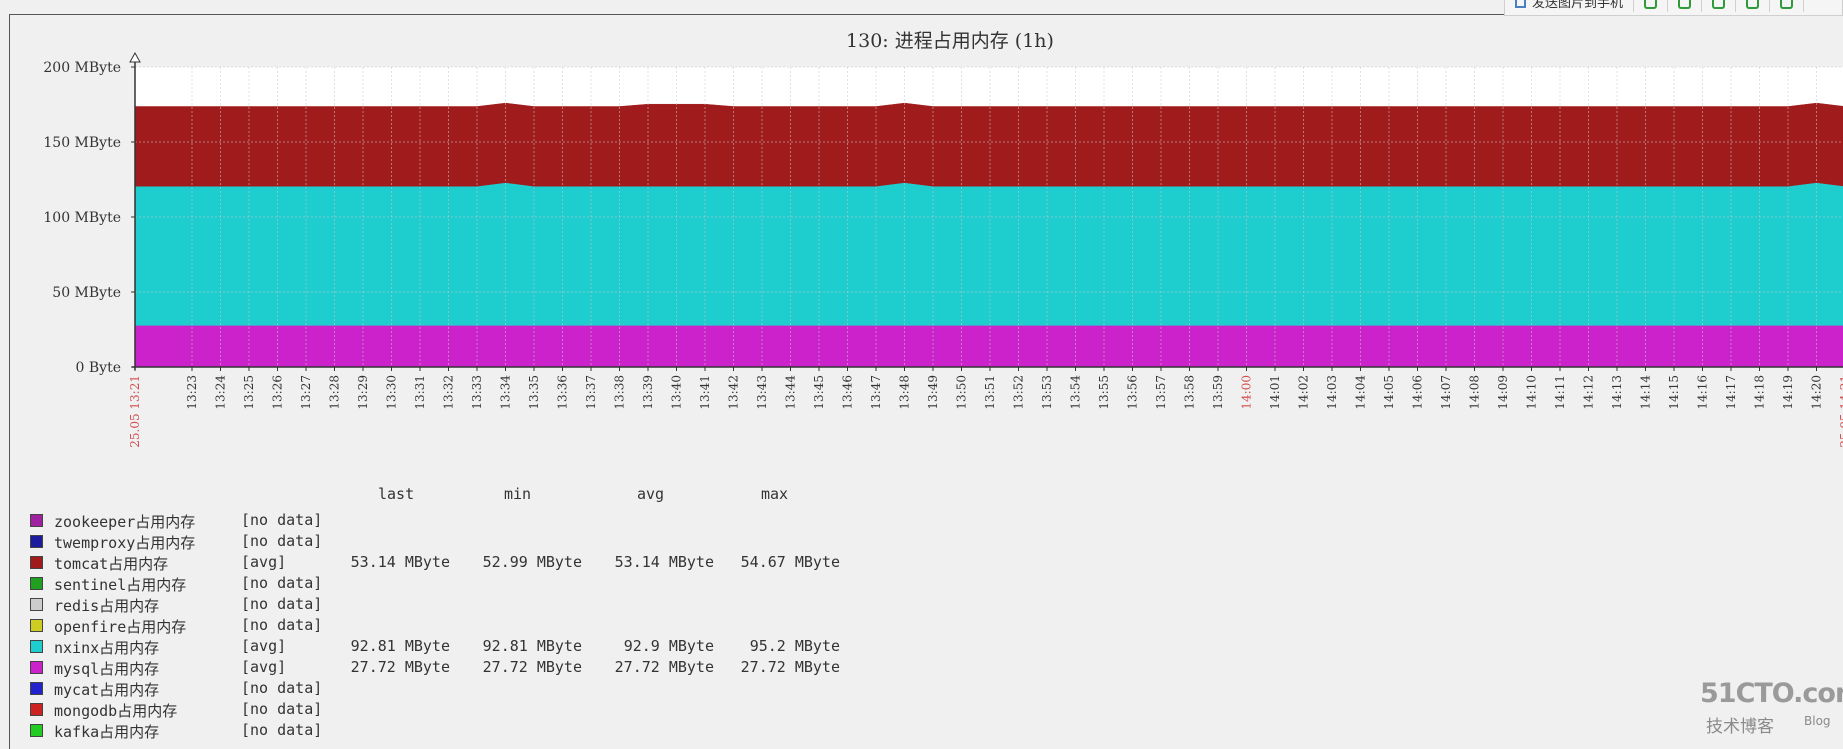  What do you see at coordinates (1076, 392) in the screenshot?
I see `x-tick-label: 13:54` at bounding box center [1076, 392].